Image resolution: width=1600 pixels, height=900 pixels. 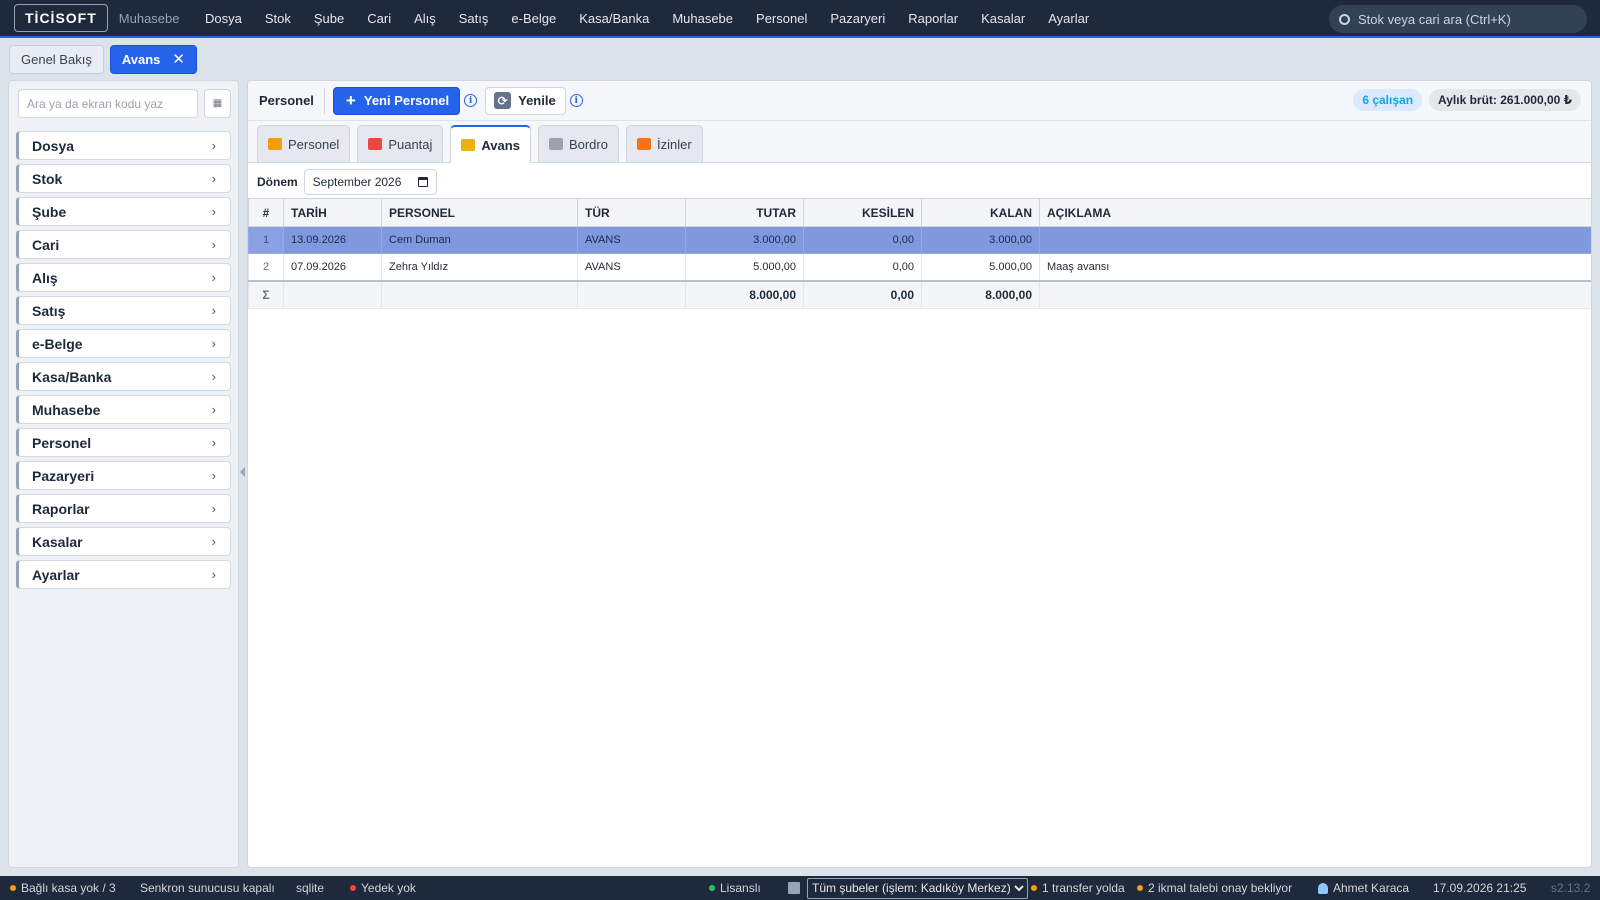 I want to click on sidebar-item-dosya: Dosya ›, so click(x=123, y=145).